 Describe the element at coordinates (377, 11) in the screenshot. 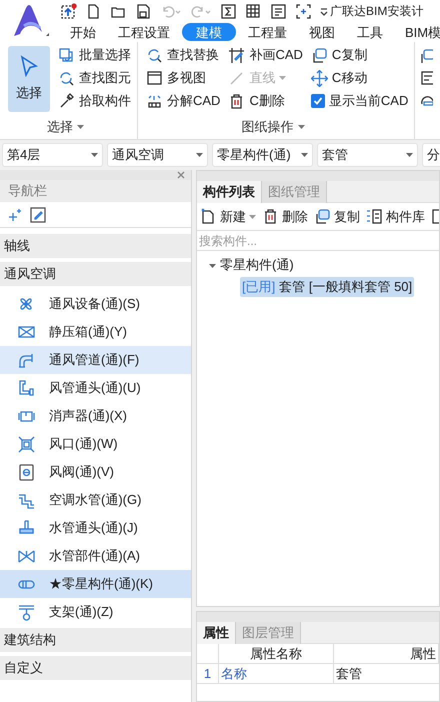

I see `window-title: 广联达BIM安装计` at that location.